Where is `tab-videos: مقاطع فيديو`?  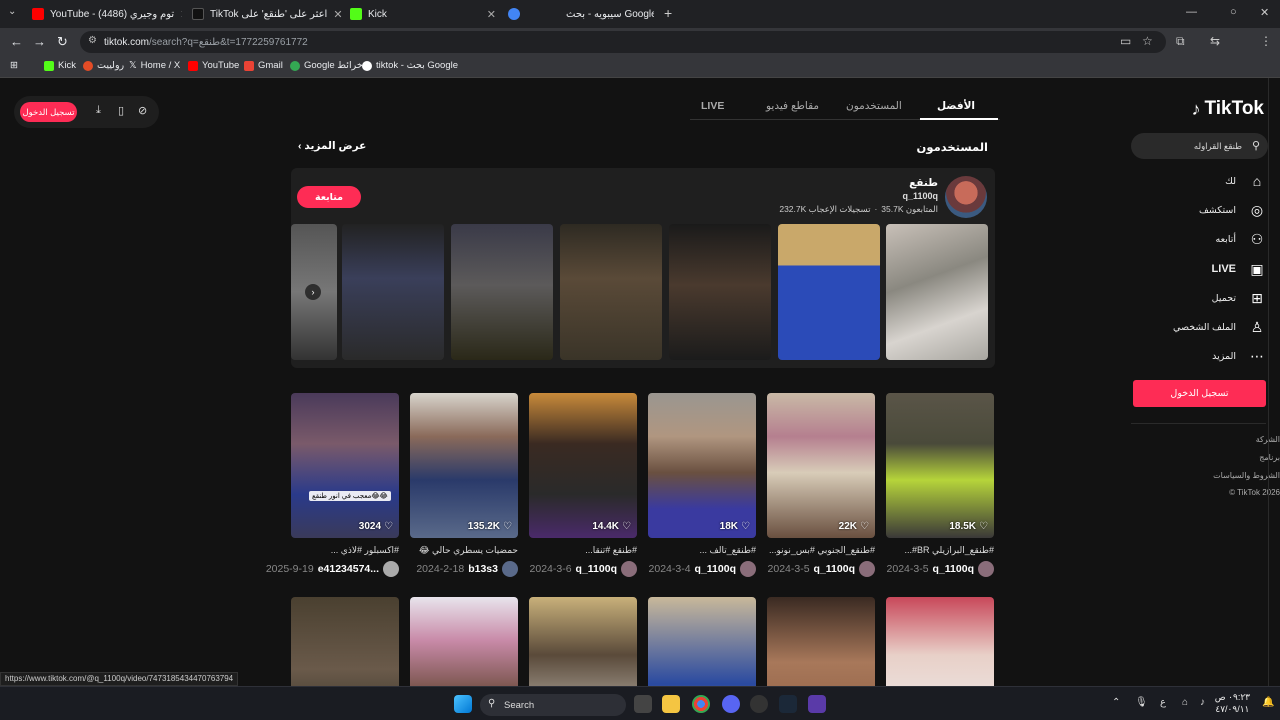
tab-videos: مقاطع فيديو is located at coordinates (792, 106).